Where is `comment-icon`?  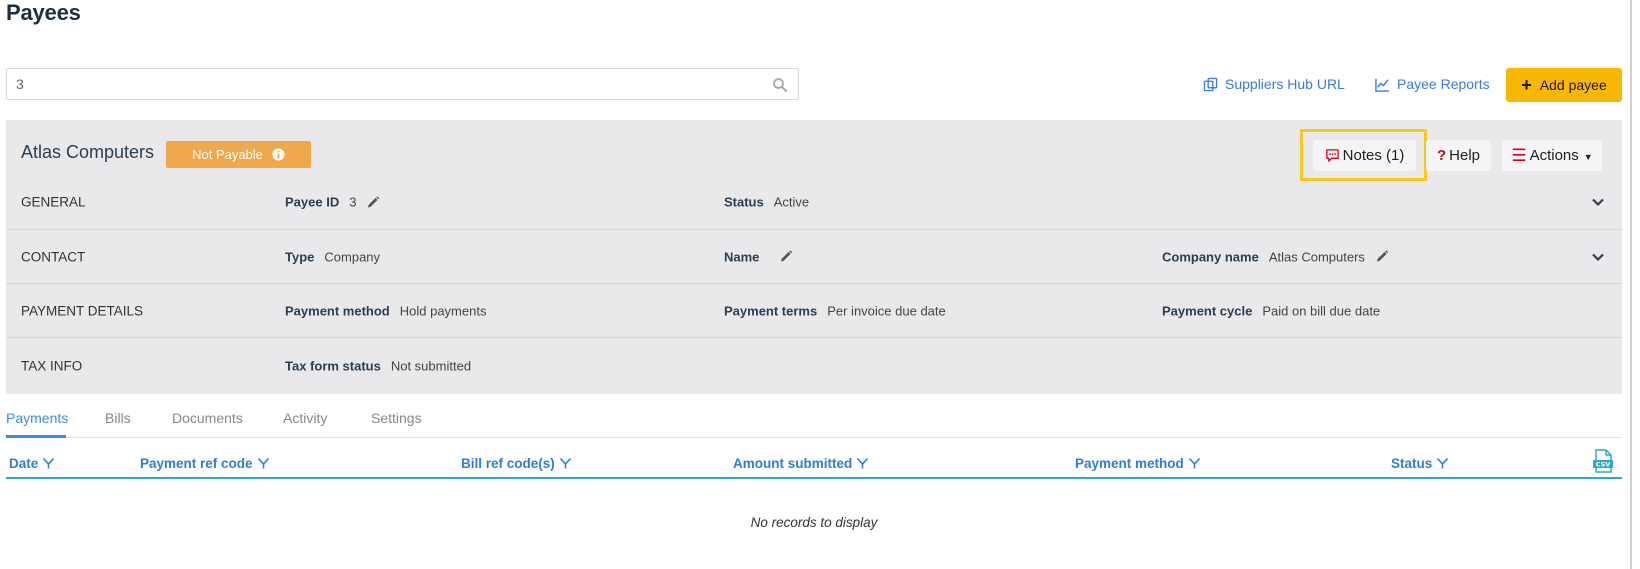
comment-icon is located at coordinates (1332, 155).